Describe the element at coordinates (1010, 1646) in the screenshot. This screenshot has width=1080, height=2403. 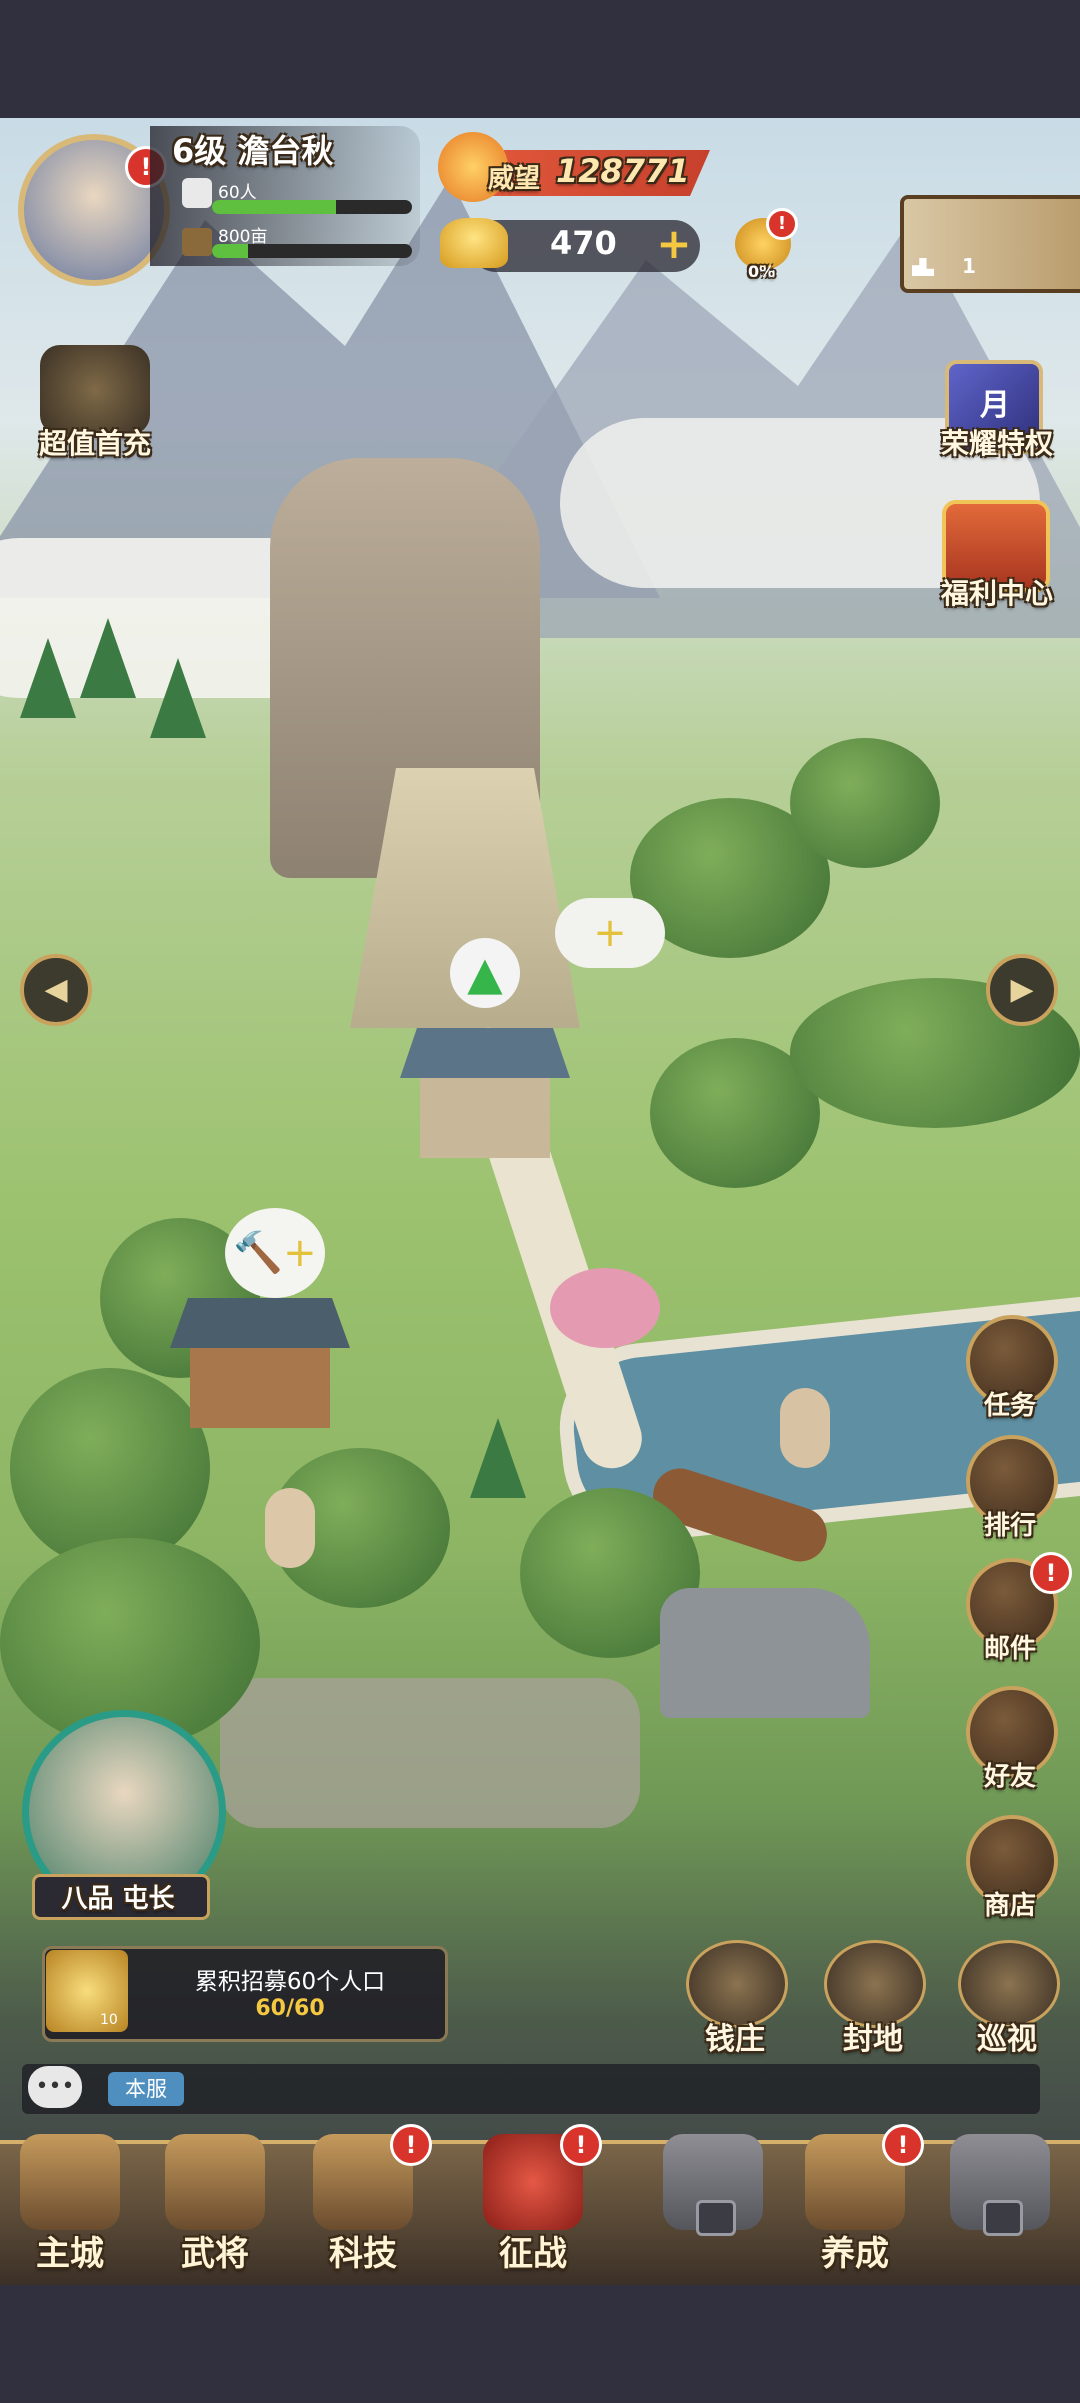
I see `side-button-label: 邮件` at that location.